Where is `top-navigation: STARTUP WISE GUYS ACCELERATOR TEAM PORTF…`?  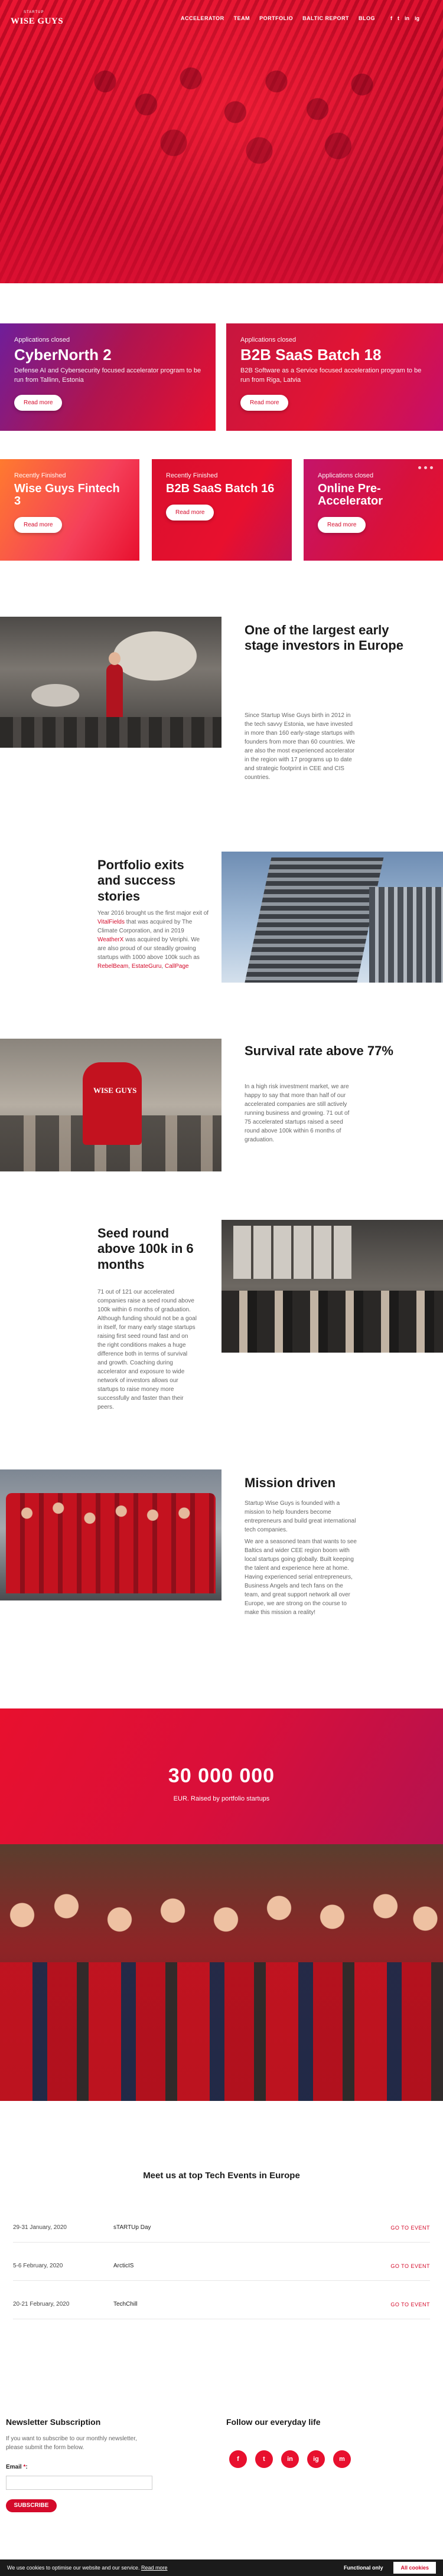 top-navigation: STARTUP WISE GUYS ACCELERATOR TEAM PORTF… is located at coordinates (221, 20).